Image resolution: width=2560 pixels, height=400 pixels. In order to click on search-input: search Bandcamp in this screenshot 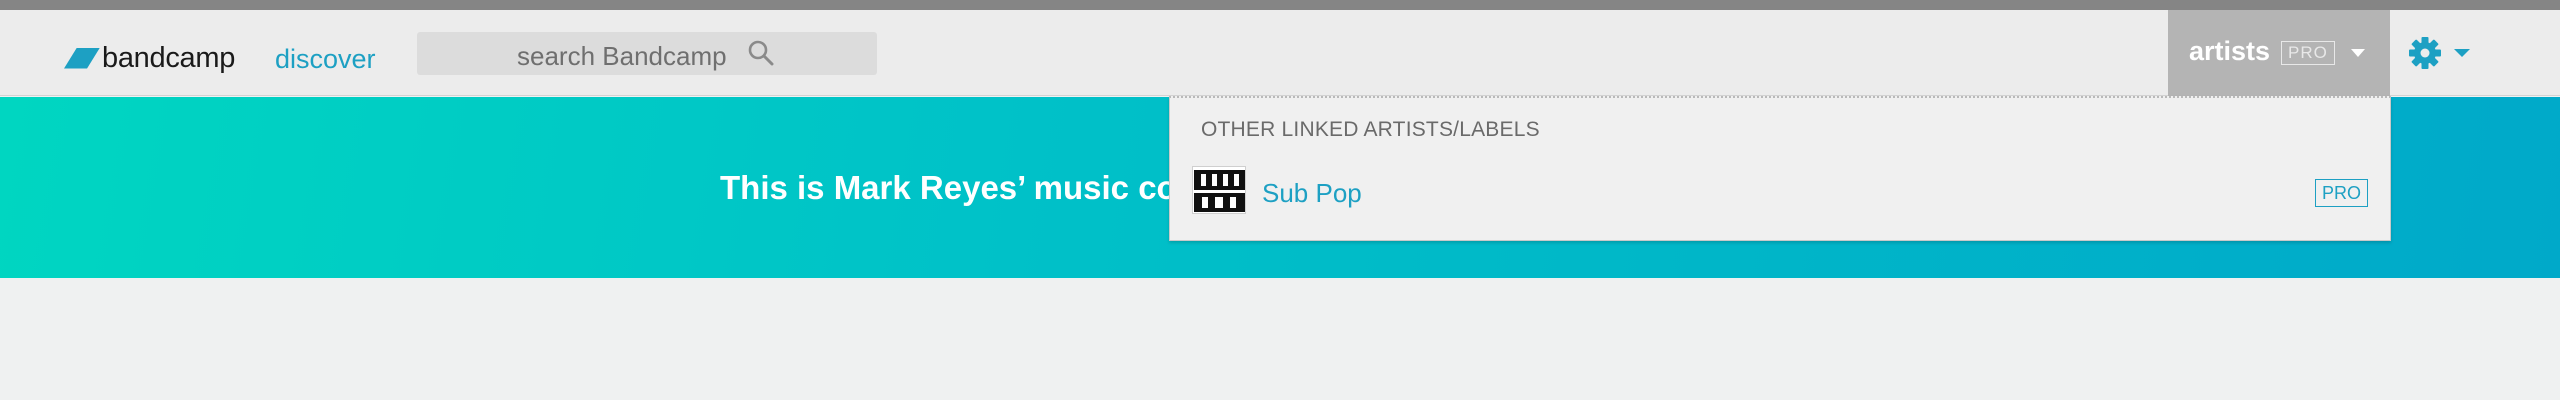, I will do `click(647, 53)`.